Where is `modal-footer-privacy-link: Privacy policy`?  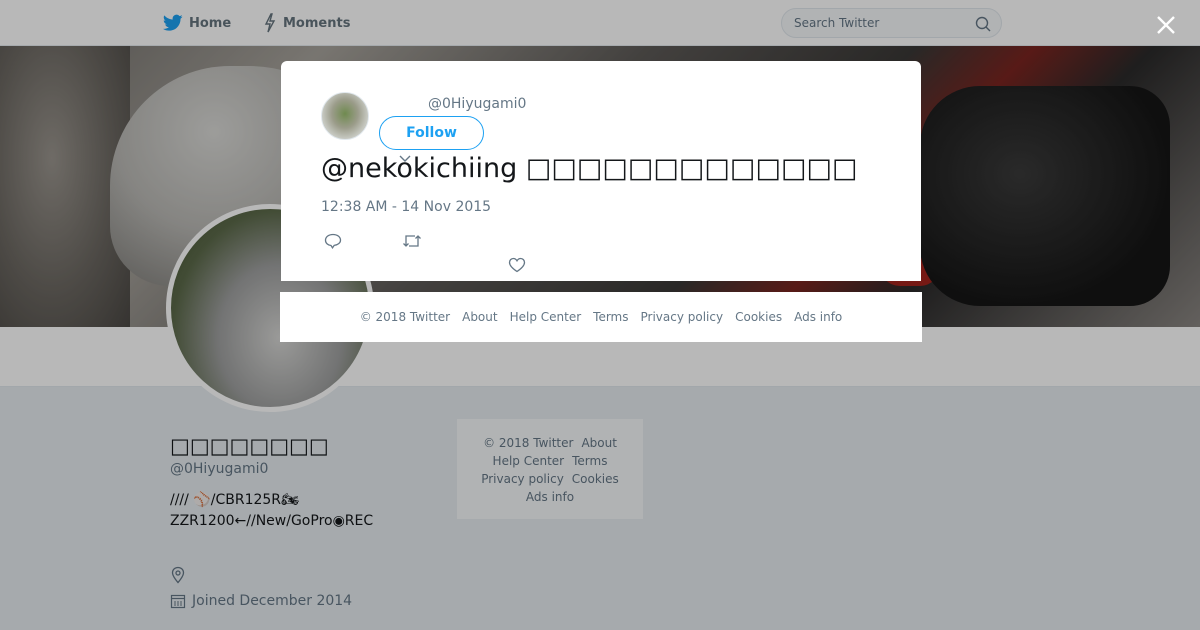
modal-footer-privacy-link: Privacy policy is located at coordinates (682, 317).